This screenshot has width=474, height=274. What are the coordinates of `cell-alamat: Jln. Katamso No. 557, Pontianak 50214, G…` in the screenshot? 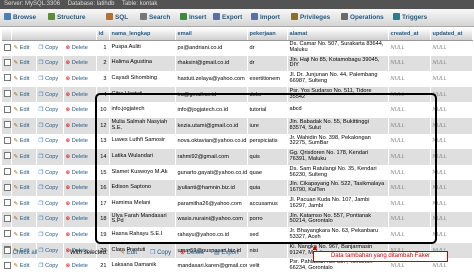 It's located at (338, 219).